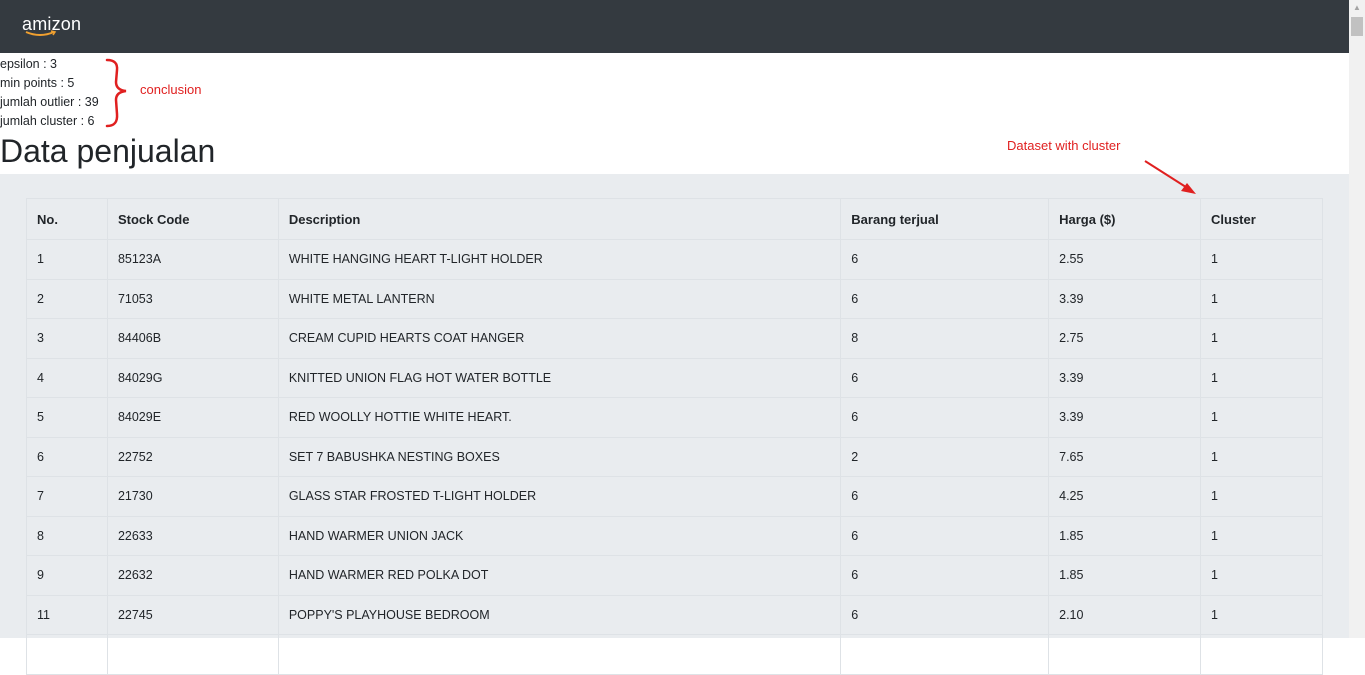 This screenshot has width=1365, height=675. What do you see at coordinates (1125, 496) in the screenshot?
I see `cell-harga: 4.25` at bounding box center [1125, 496].